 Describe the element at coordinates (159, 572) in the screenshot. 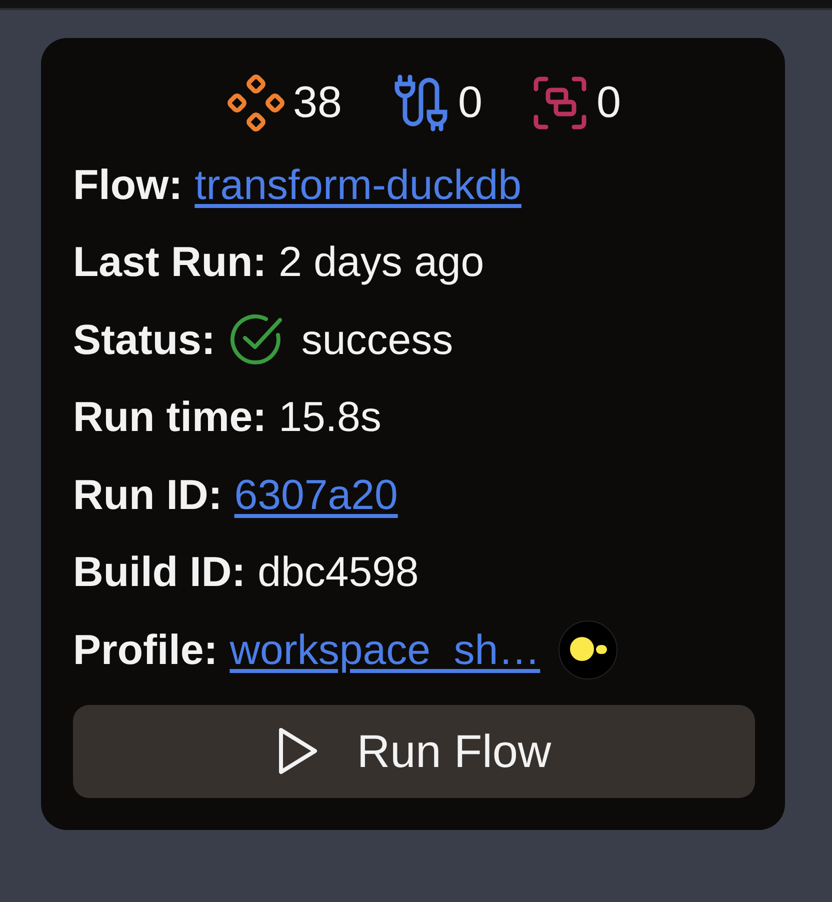

I see `field-label: Build ID:` at that location.